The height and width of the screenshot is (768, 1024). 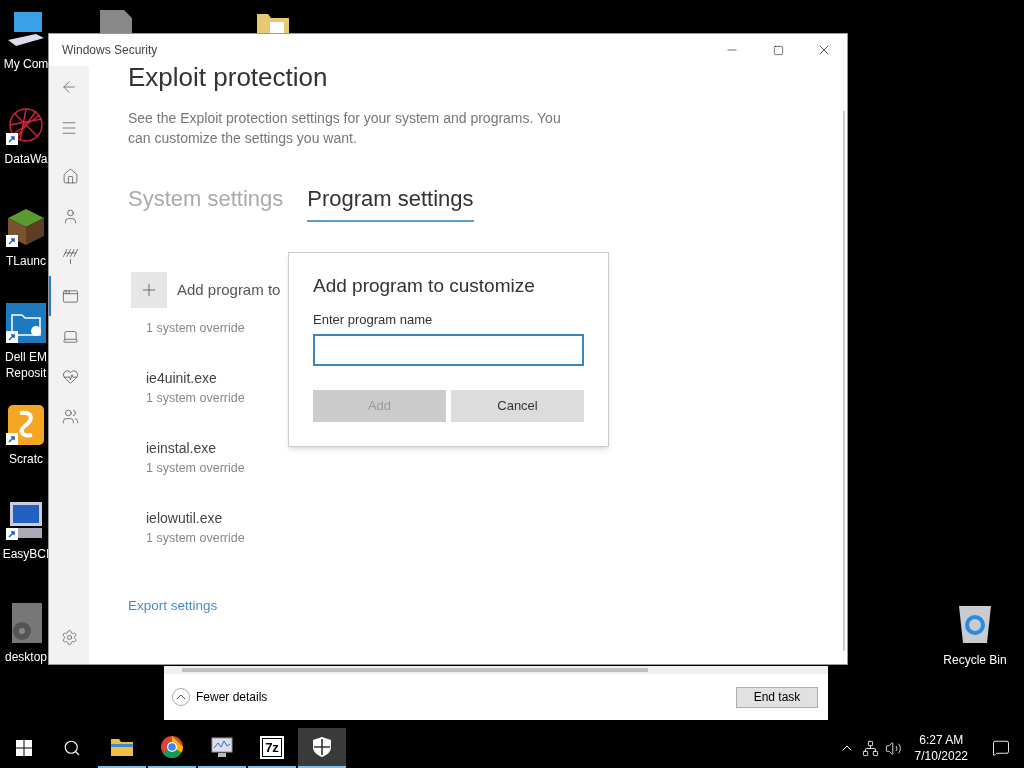 What do you see at coordinates (390, 202) in the screenshot?
I see `settings-tab: Program settings` at bounding box center [390, 202].